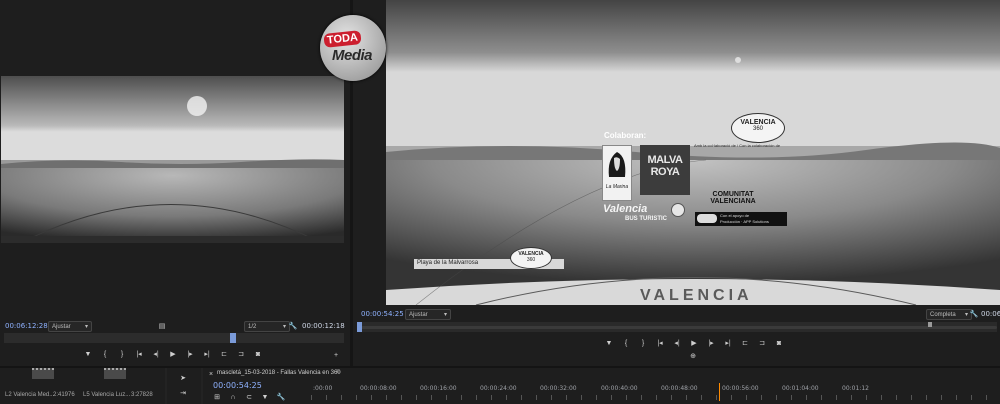  I want to click on valencia360-logo-text: VALENCIA, so click(758, 122).